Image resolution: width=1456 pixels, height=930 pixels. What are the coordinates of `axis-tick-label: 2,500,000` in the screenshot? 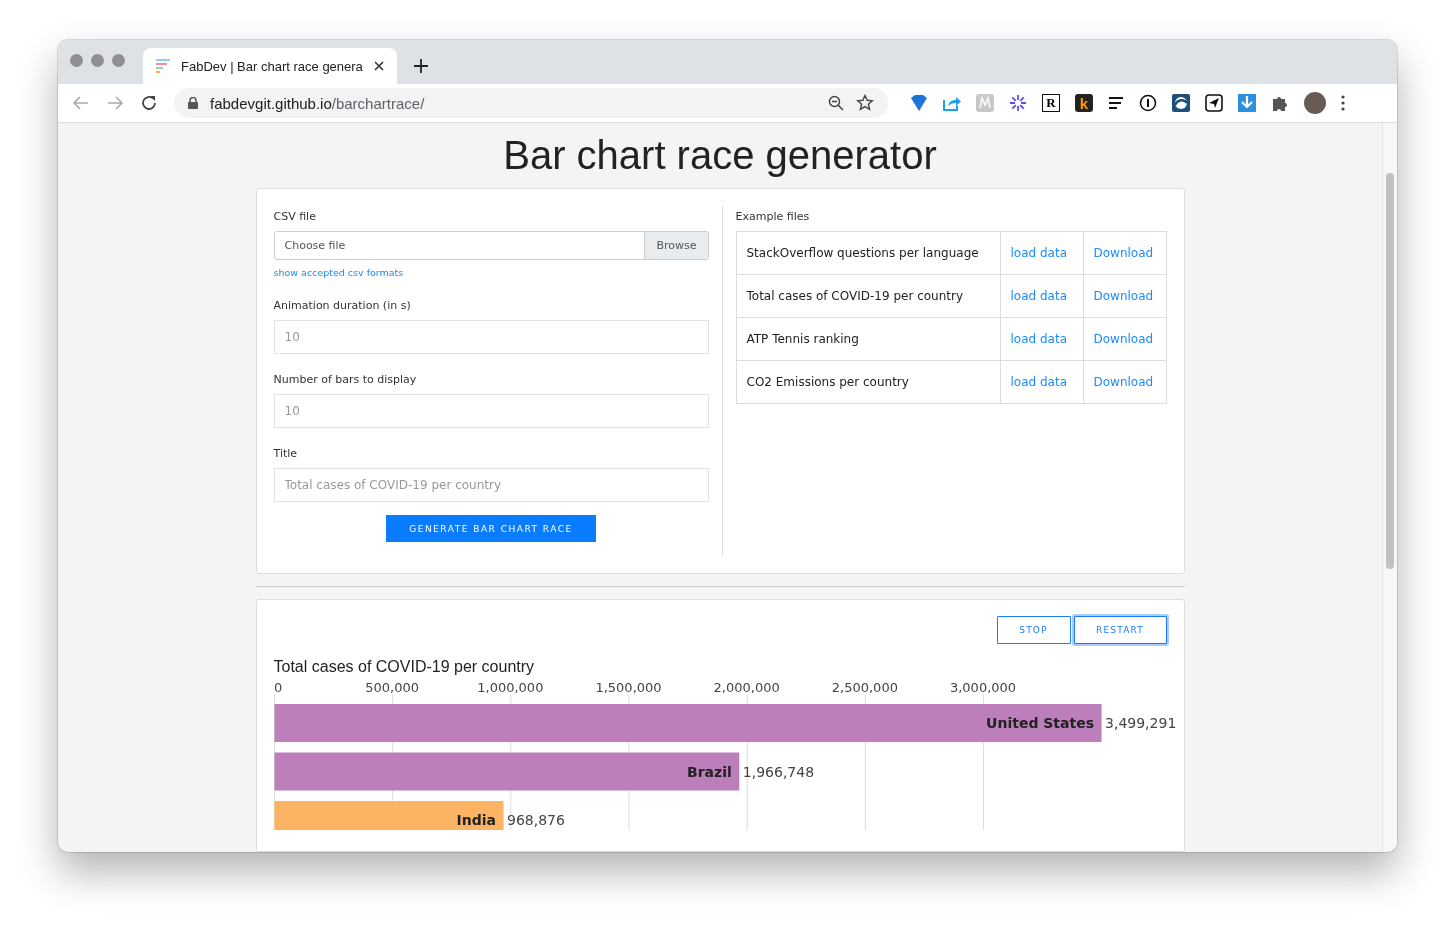 It's located at (864, 687).